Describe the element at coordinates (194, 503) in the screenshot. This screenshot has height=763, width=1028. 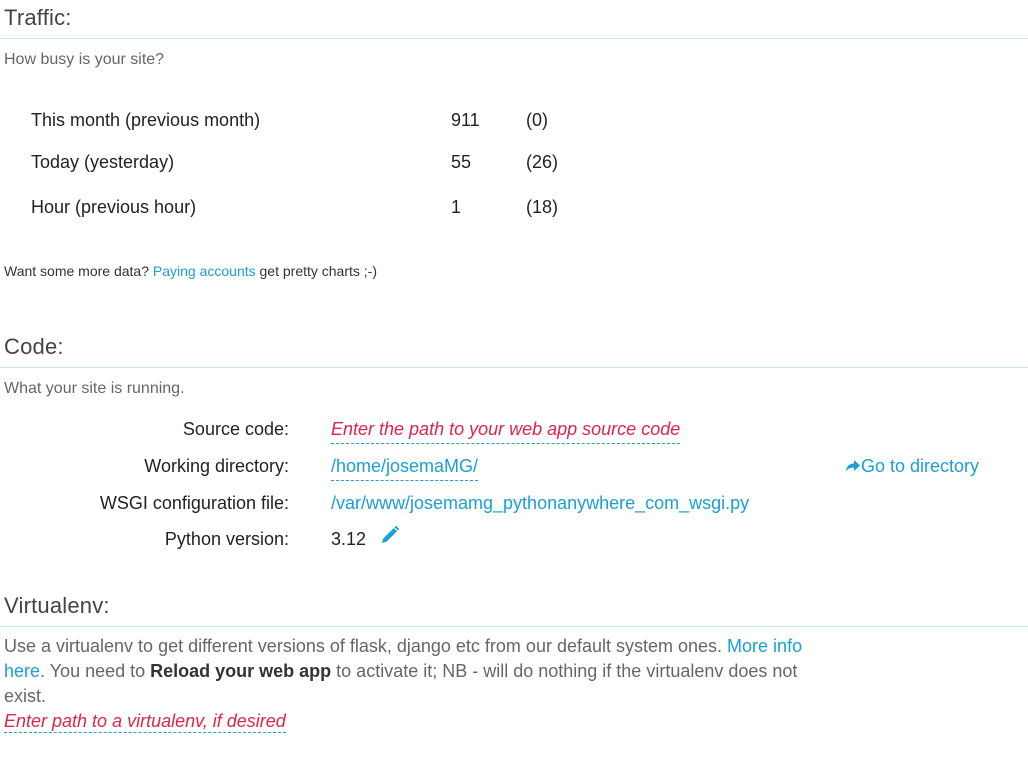
I see `wsgi-label: WSGI configuration file:` at that location.